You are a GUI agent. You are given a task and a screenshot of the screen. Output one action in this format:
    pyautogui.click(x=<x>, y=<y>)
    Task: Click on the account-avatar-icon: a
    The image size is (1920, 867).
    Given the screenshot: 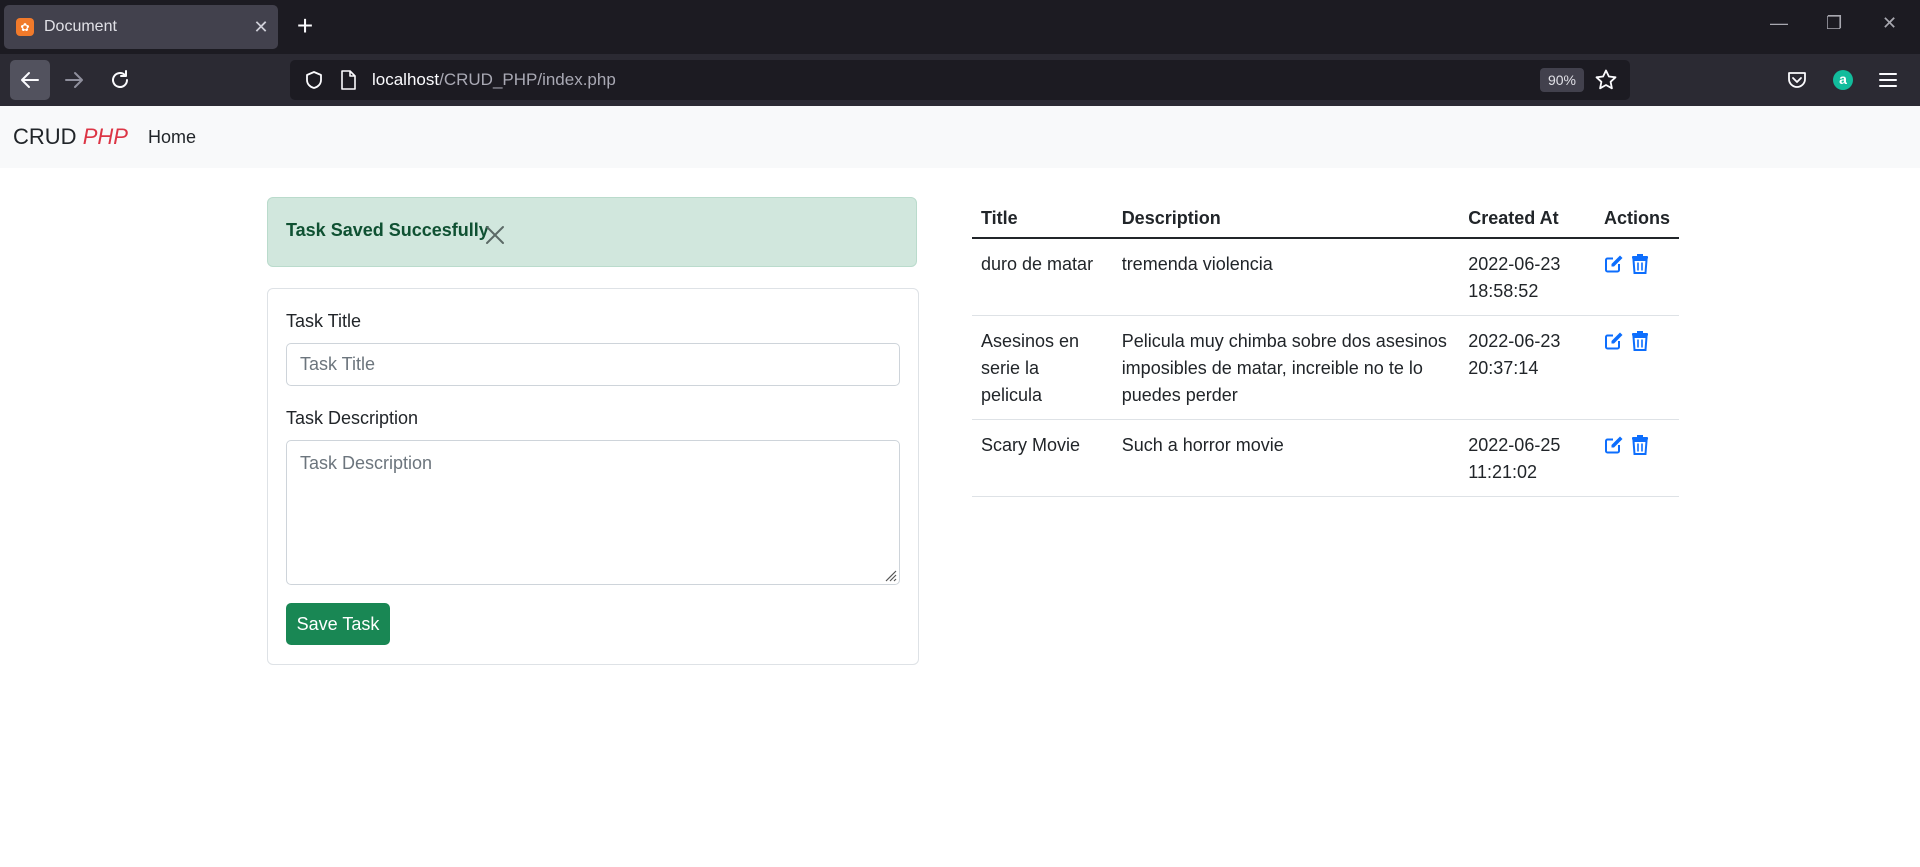 What is the action you would take?
    pyautogui.click(x=1843, y=80)
    